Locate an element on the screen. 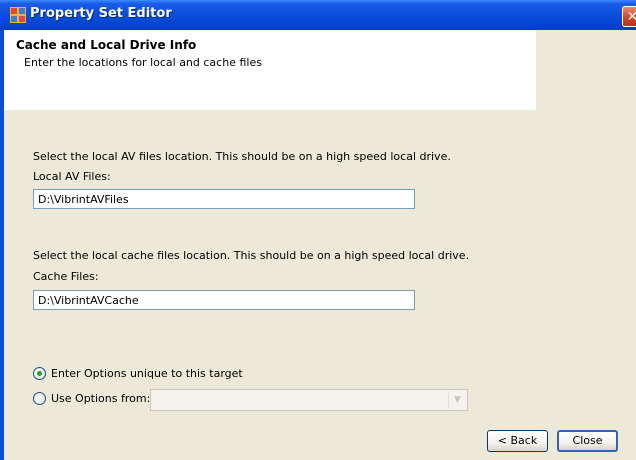 The height and width of the screenshot is (460, 636). page-title: Cache and Local Drive Info is located at coordinates (106, 45).